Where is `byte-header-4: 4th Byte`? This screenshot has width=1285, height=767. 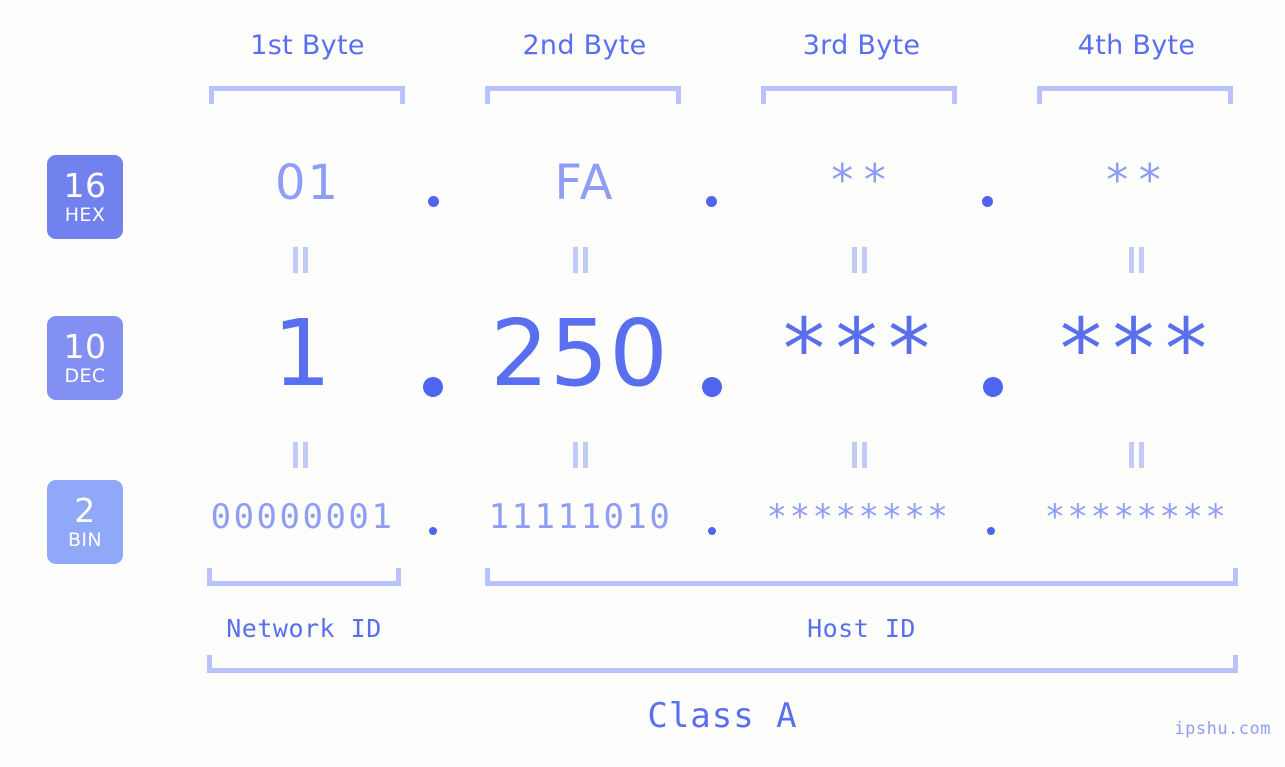 byte-header-4: 4th Byte is located at coordinates (1136, 45).